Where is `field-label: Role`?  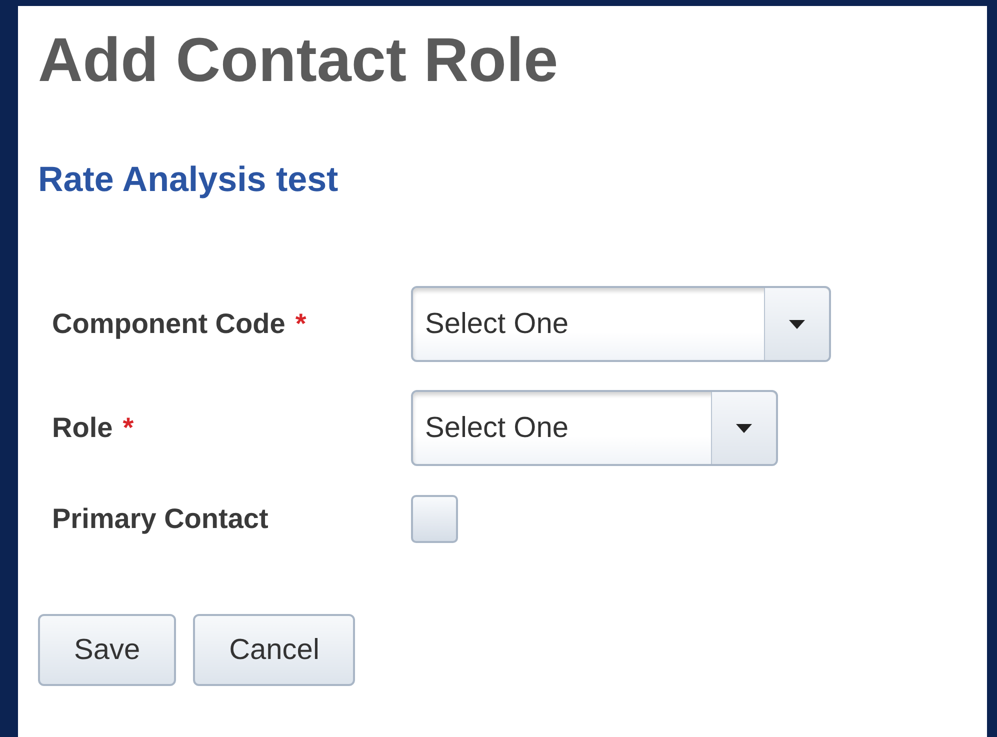
field-label: Role is located at coordinates (82, 428).